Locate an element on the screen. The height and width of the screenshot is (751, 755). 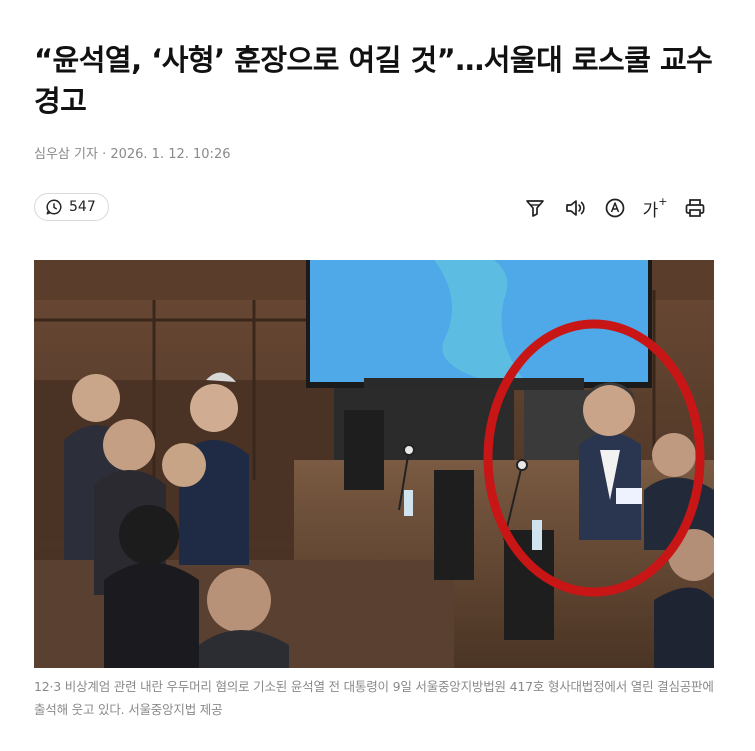
article-toolbar: 가 + is located at coordinates (615, 207).